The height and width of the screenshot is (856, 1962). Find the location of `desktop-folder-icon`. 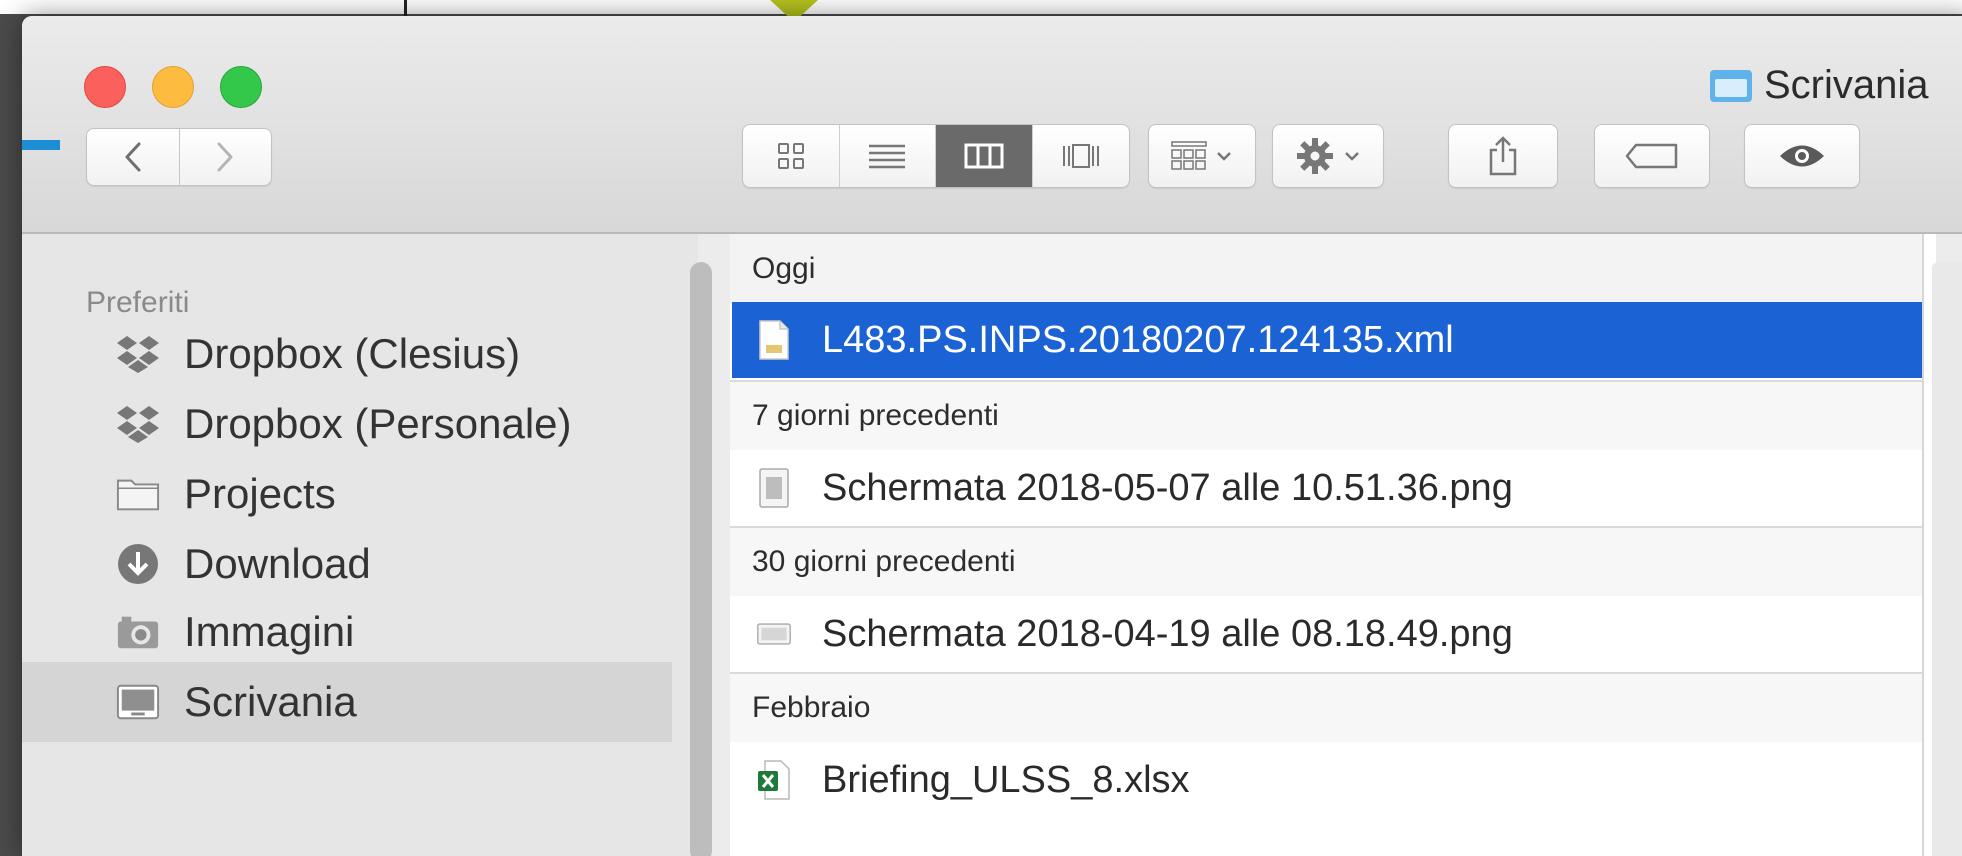

desktop-folder-icon is located at coordinates (1731, 85).